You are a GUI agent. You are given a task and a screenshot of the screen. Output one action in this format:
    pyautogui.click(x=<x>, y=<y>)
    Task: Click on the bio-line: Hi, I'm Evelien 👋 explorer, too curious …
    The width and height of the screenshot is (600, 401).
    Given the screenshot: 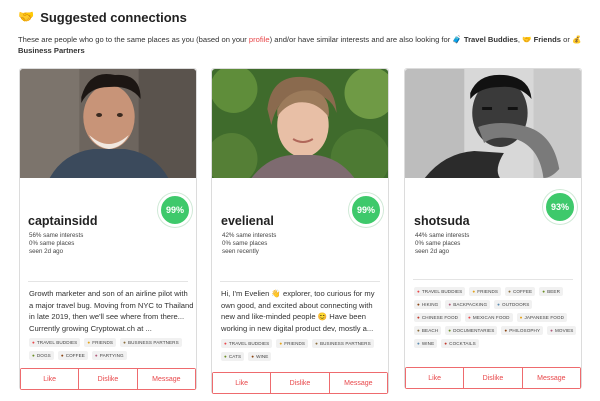 What is the action you would take?
    pyautogui.click(x=298, y=293)
    